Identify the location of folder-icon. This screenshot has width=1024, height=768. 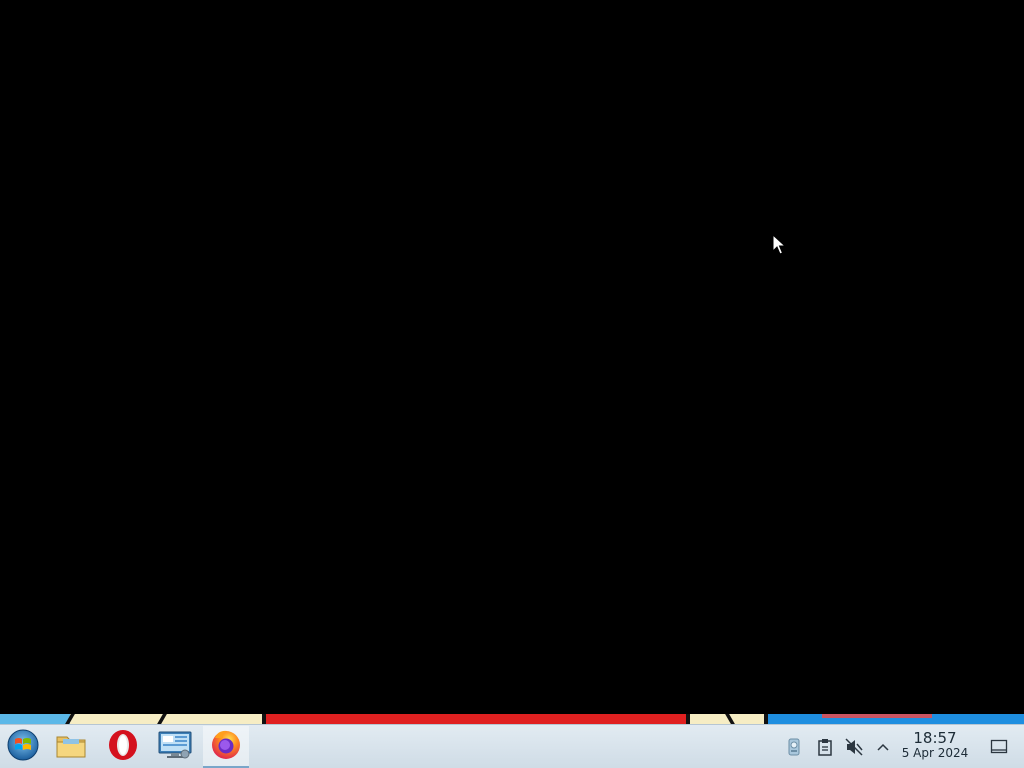
(71, 747).